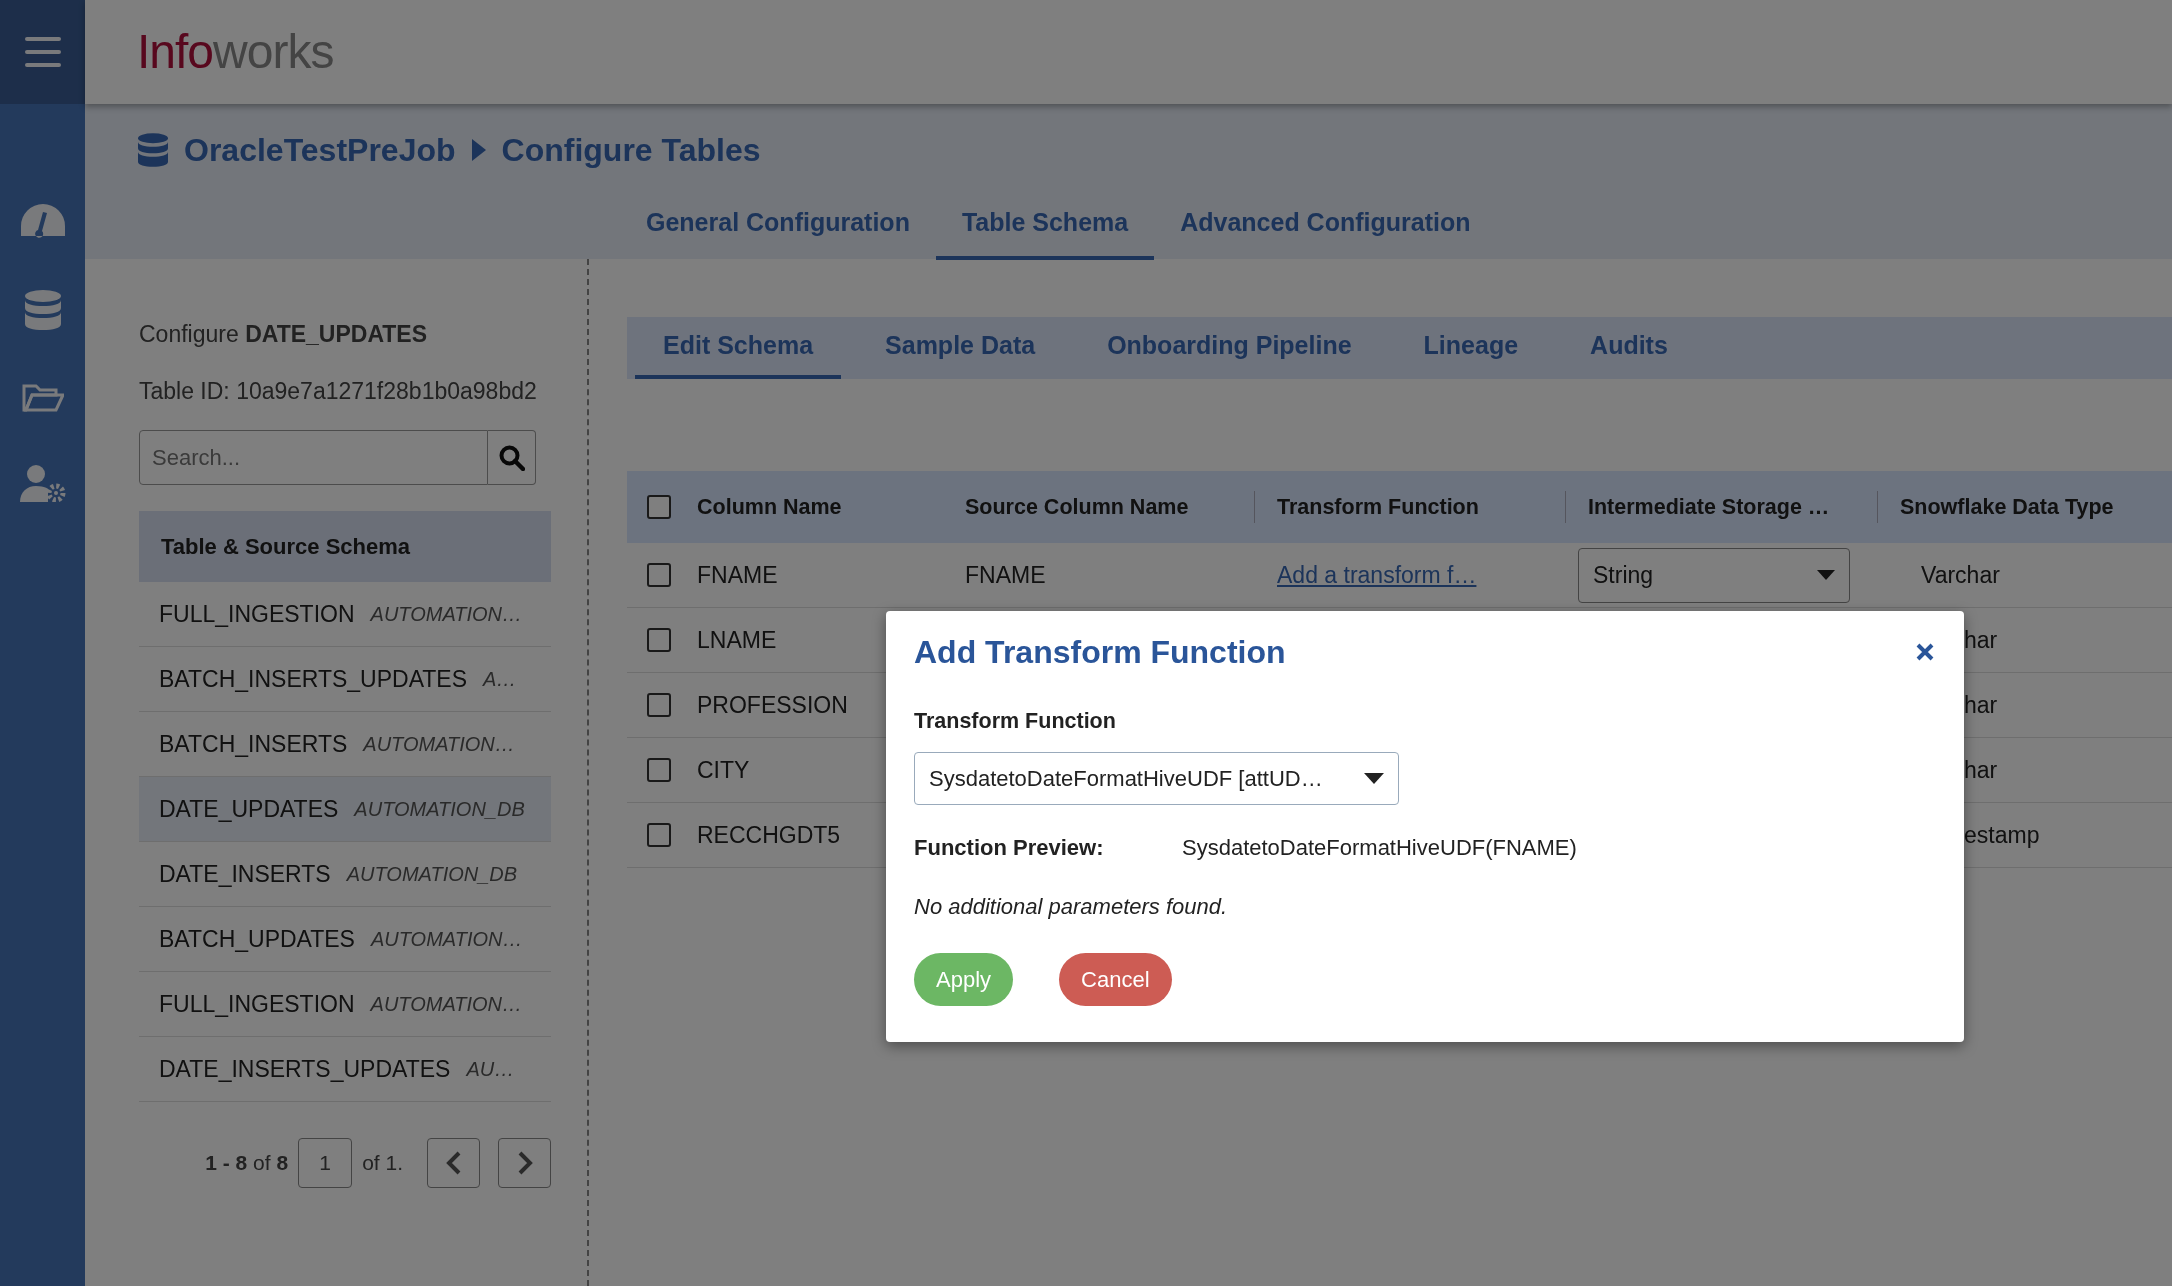 This screenshot has width=2172, height=1286. Describe the element at coordinates (382, 1163) in the screenshot. I see `page-total: of 1.` at that location.